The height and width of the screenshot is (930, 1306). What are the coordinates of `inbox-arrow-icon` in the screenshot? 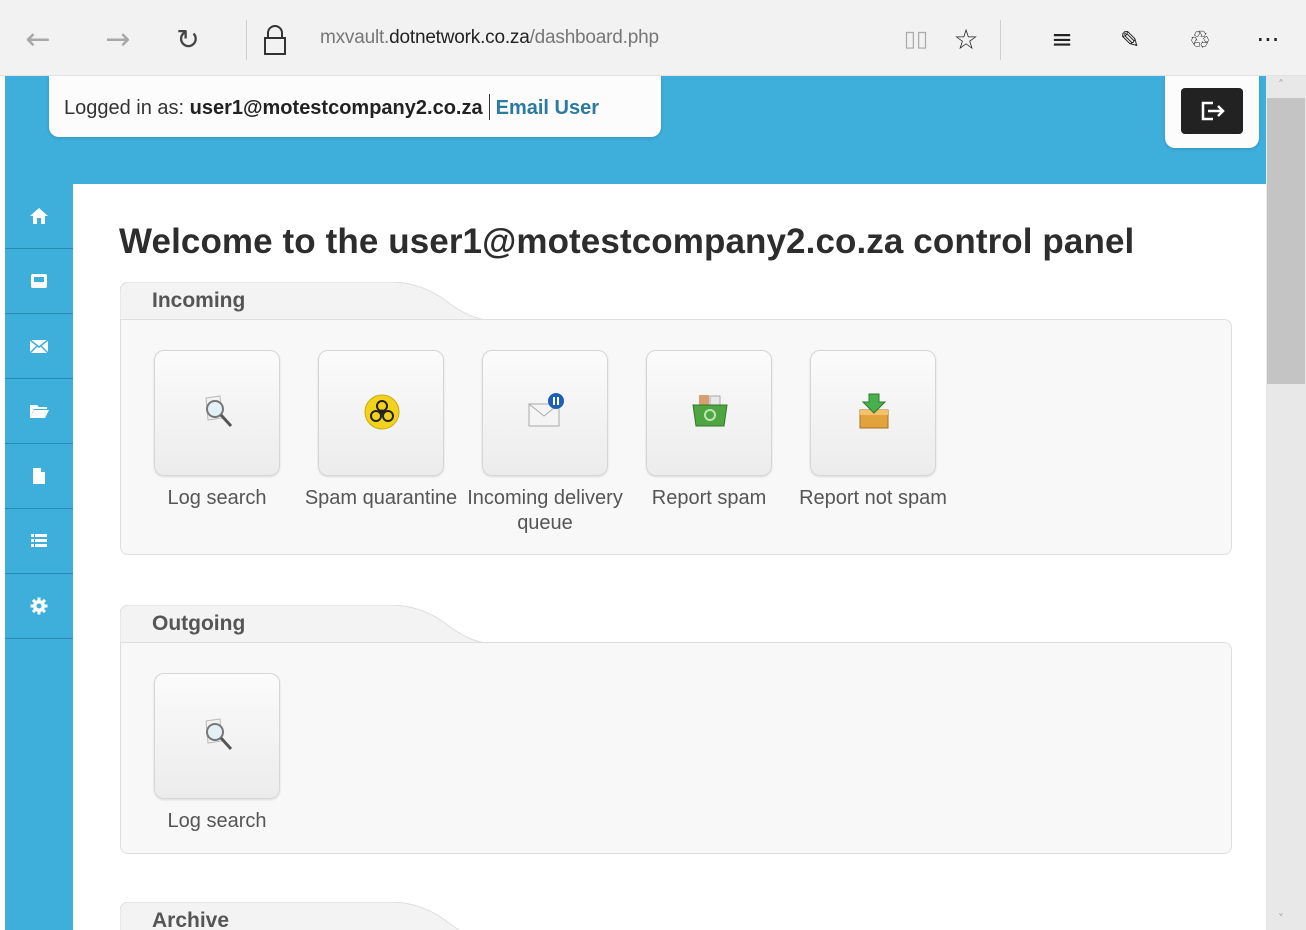 It's located at (874, 411).